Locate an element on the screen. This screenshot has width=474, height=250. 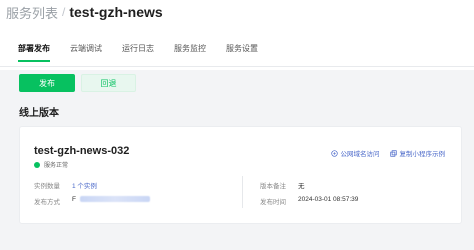
time-label: 发布时间 is located at coordinates (273, 202).